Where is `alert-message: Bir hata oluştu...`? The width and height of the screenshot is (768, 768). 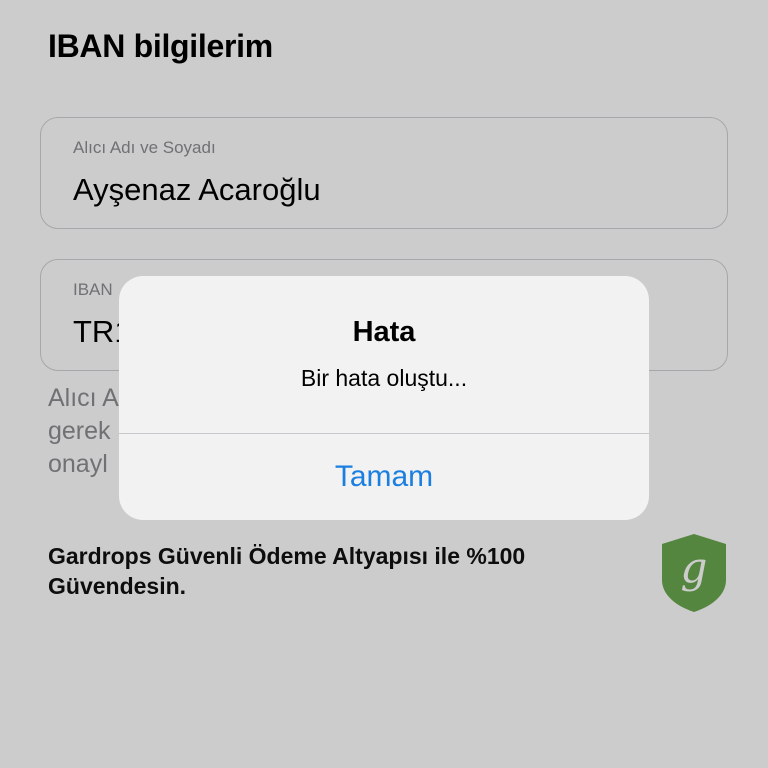 alert-message: Bir hata oluştu... is located at coordinates (384, 378).